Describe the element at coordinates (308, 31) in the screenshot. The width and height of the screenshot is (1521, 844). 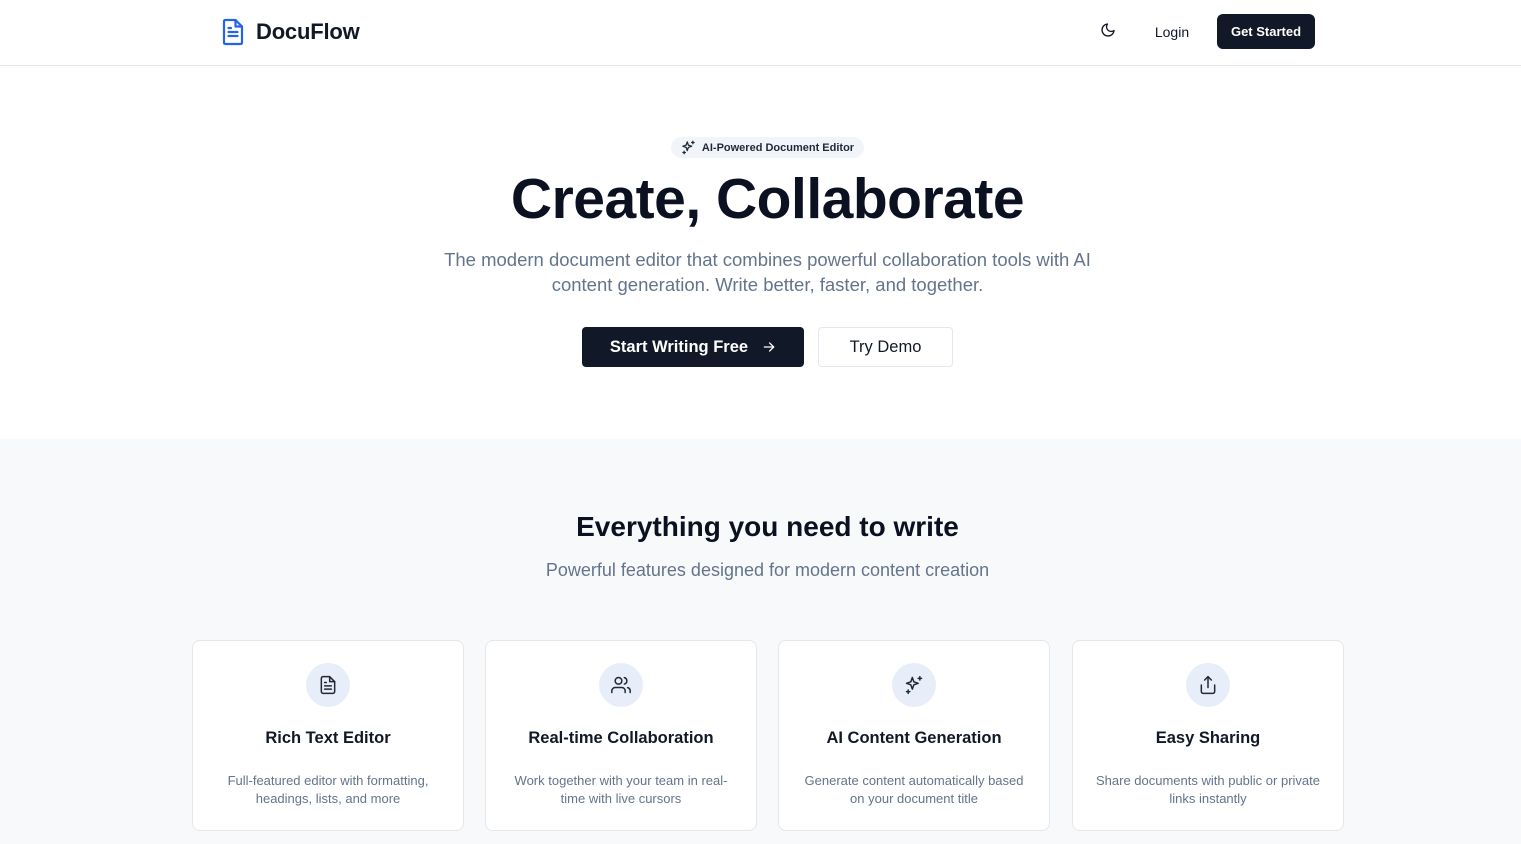
I see `brand-name: DocuFlow` at that location.